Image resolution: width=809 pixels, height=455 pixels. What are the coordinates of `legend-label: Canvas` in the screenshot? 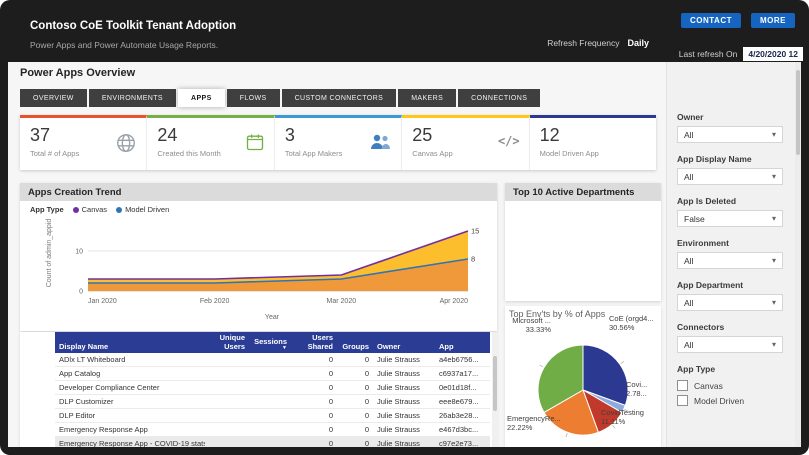 It's located at (94, 209).